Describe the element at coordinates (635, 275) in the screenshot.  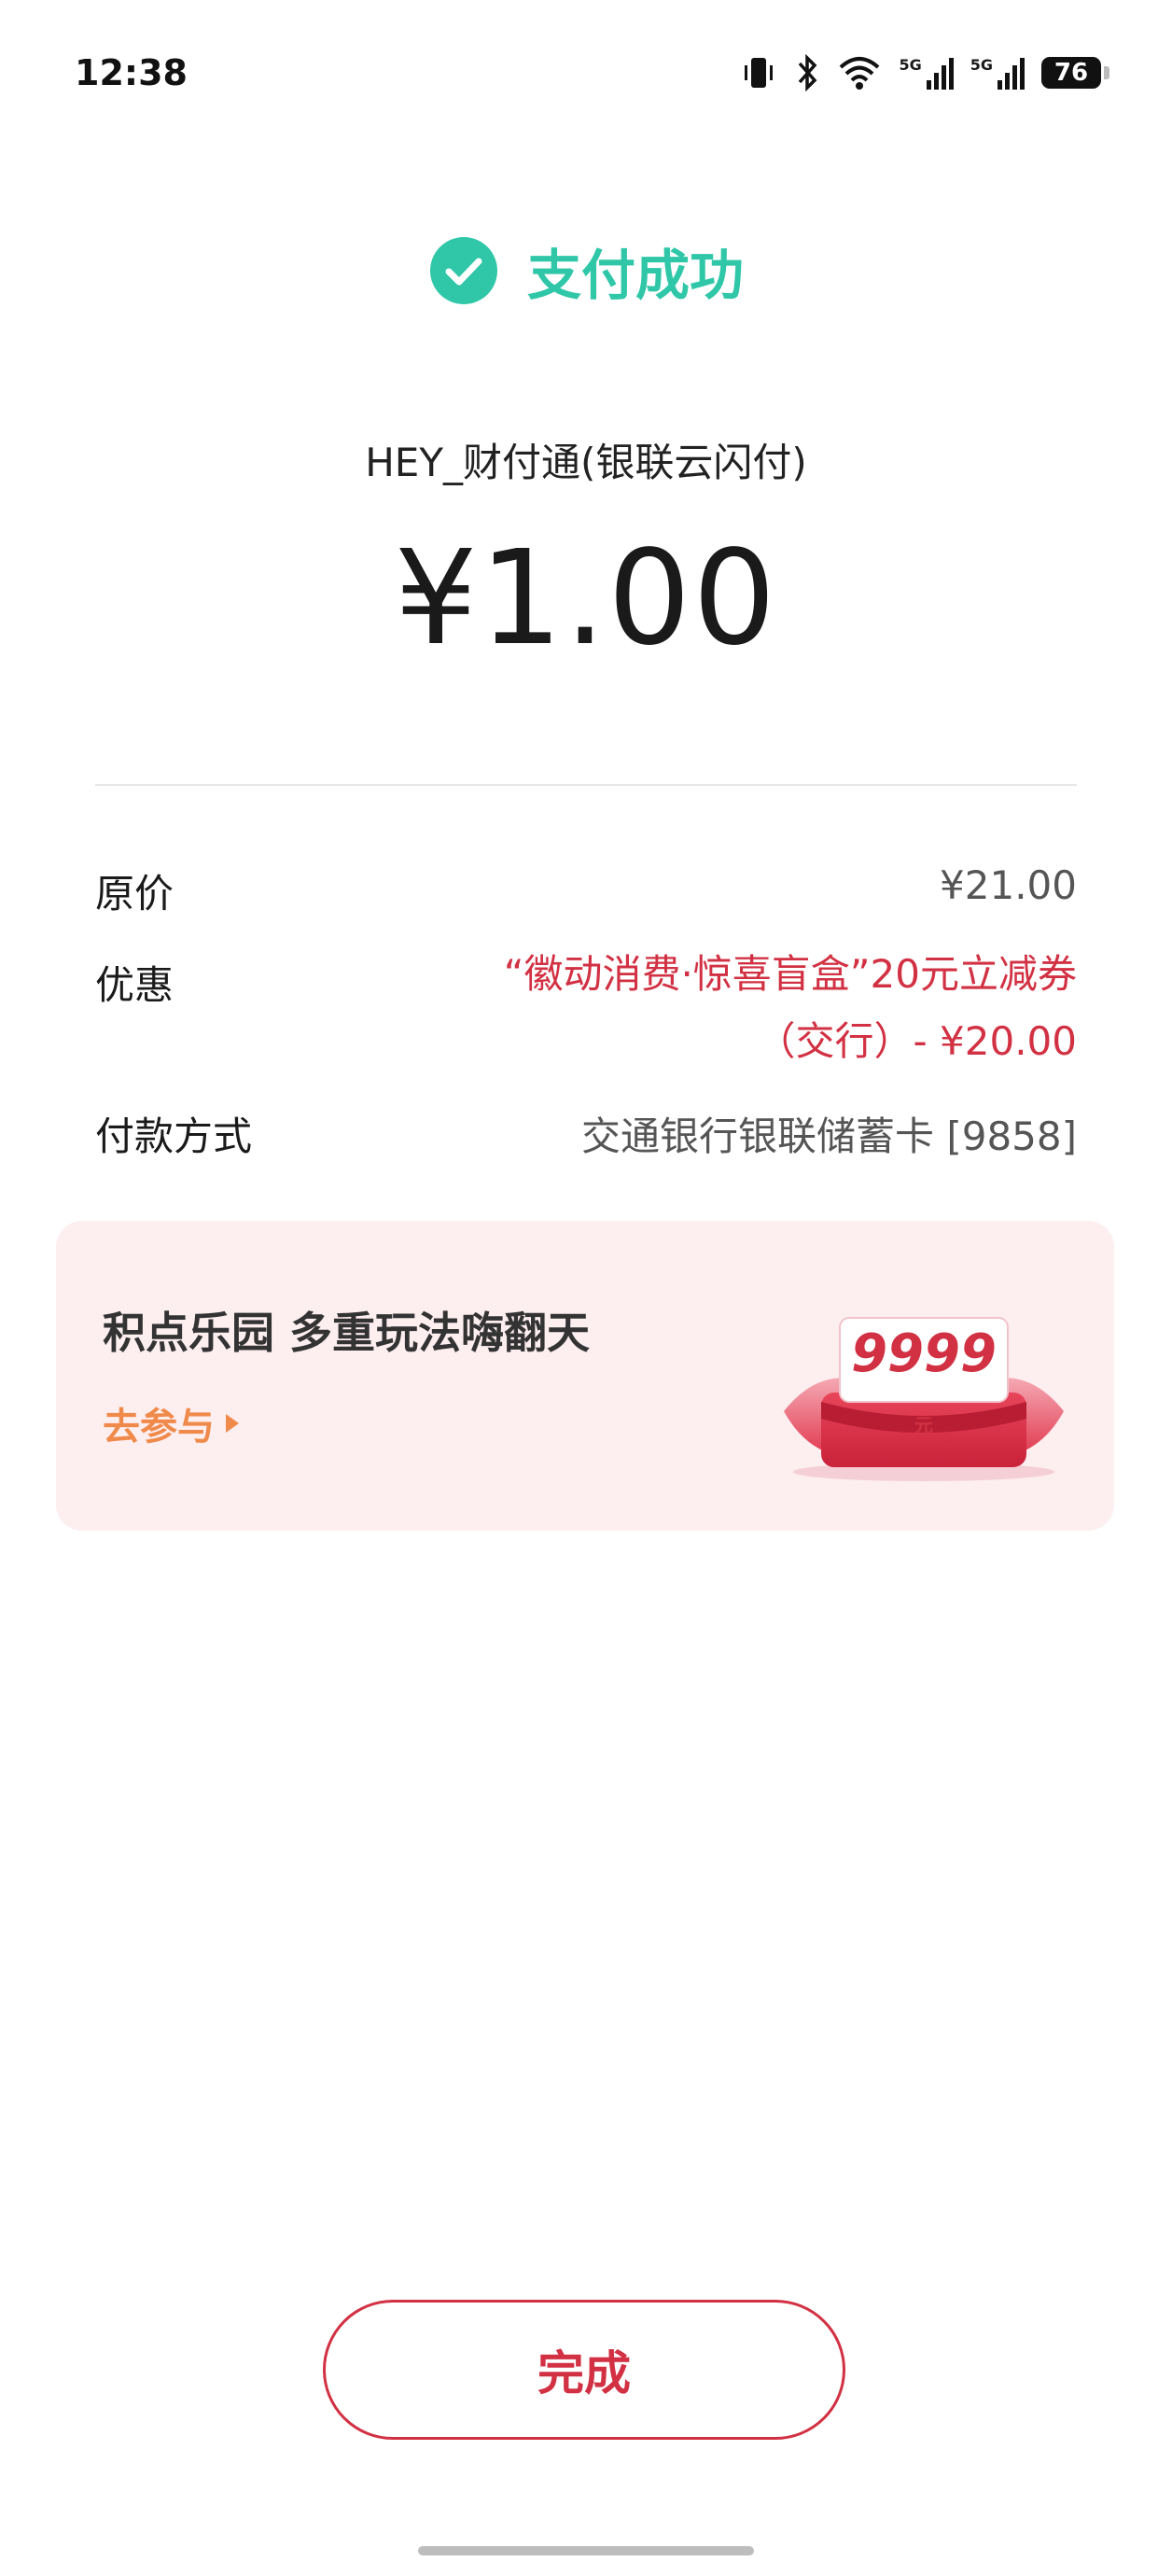
I see `success-text: 支付成功` at that location.